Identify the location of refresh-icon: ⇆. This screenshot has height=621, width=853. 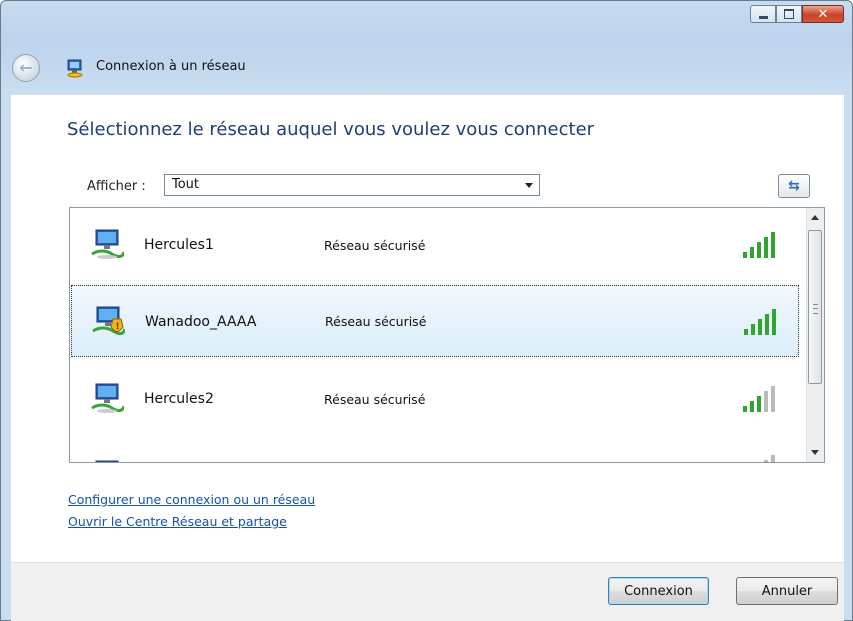
(794, 186).